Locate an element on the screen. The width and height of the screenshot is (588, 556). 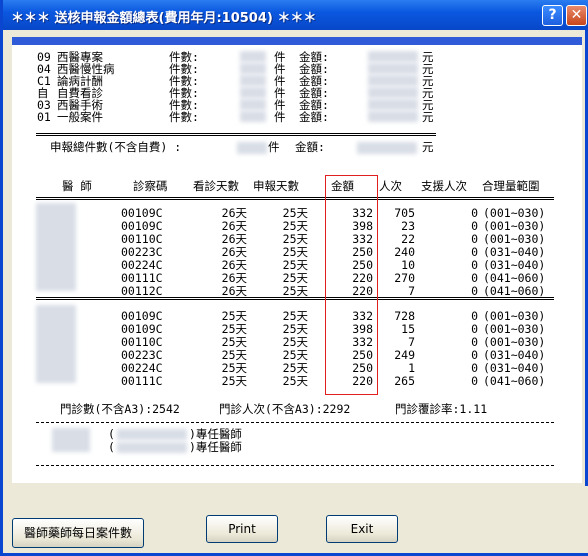
header-code: 診察碼 is located at coordinates (150, 186).